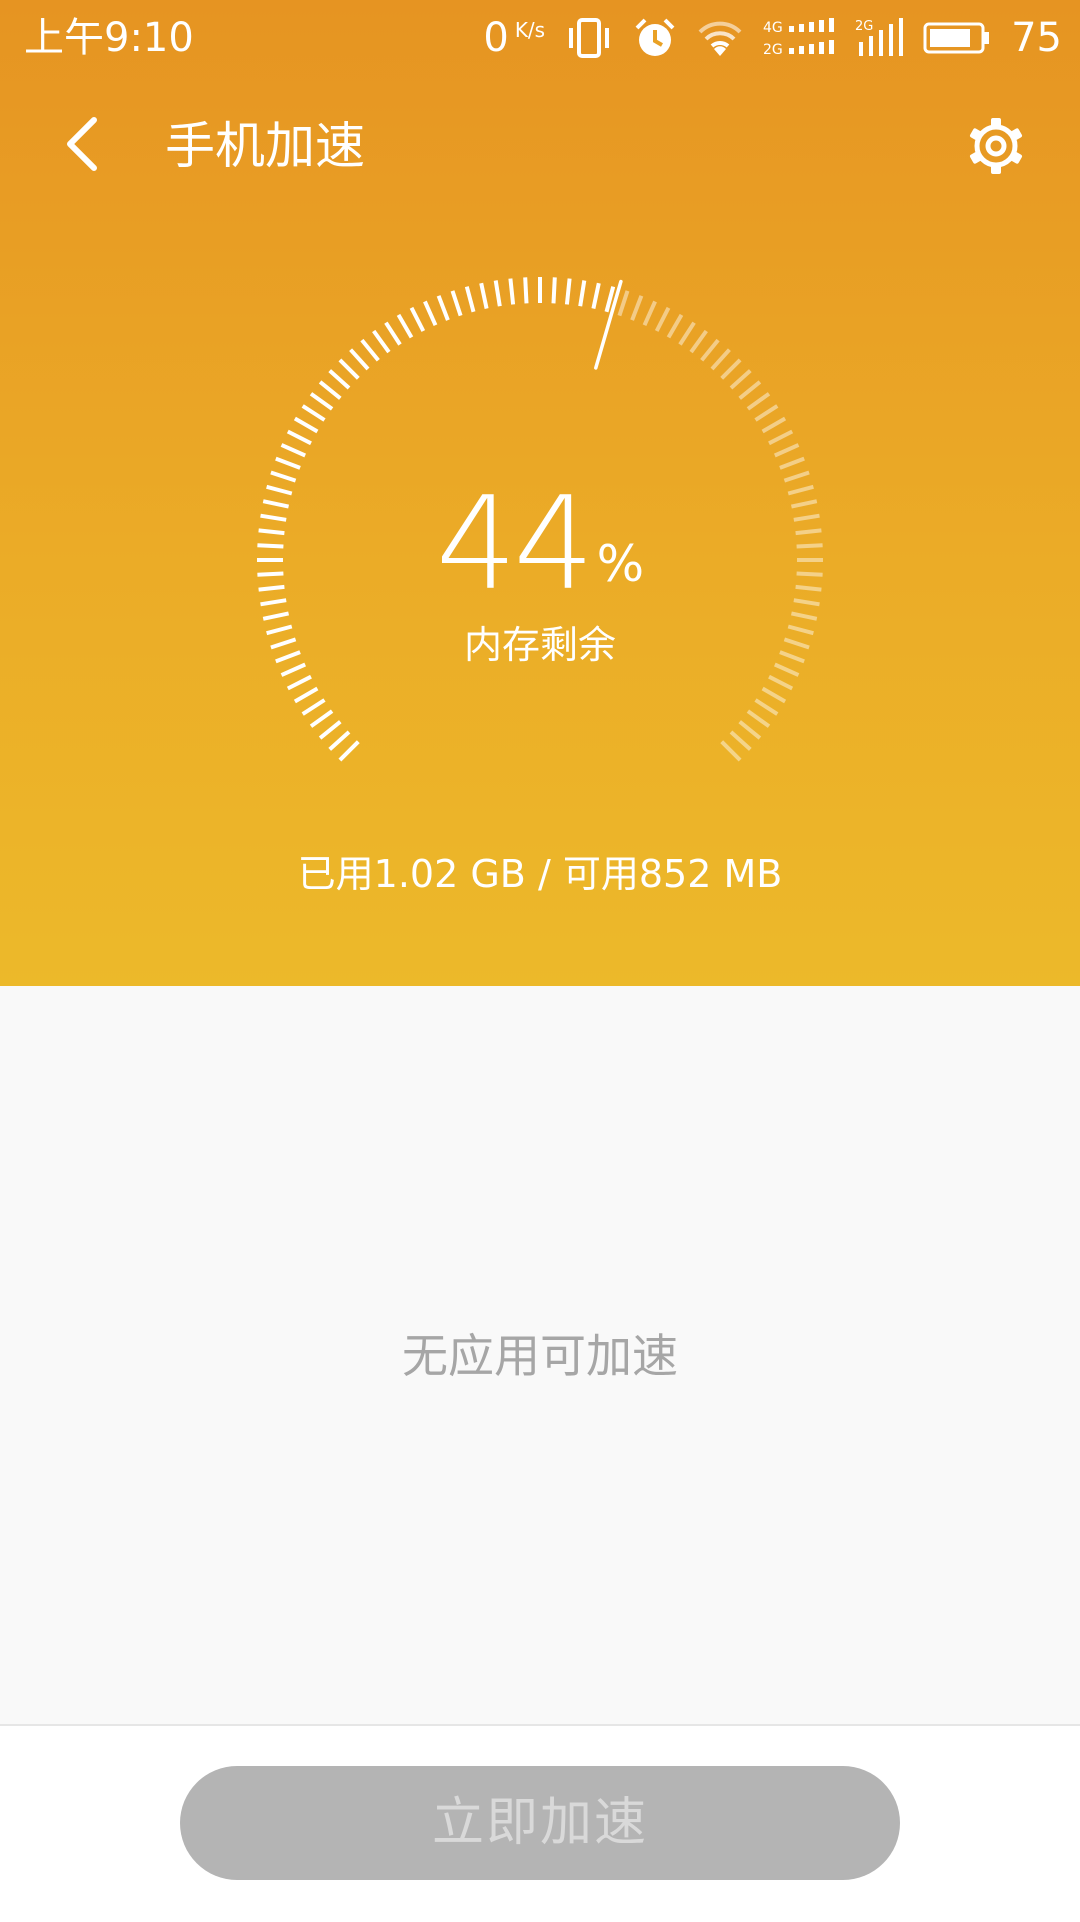 The image size is (1080, 1922). I want to click on memory-free-percent: 44, so click(515, 544).